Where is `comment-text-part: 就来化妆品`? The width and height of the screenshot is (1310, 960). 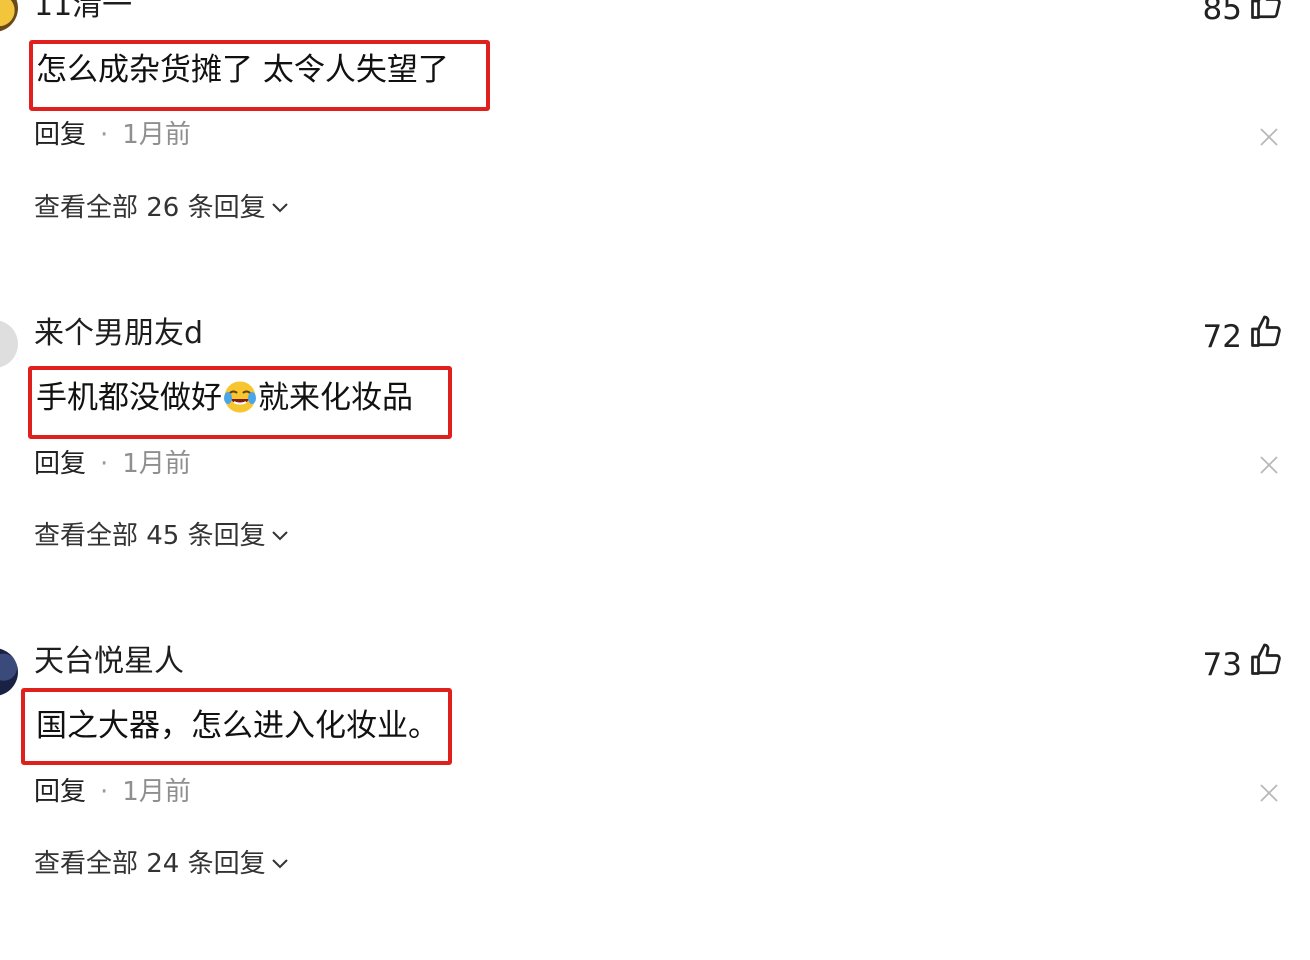 comment-text-part: 就来化妆品 is located at coordinates (335, 398).